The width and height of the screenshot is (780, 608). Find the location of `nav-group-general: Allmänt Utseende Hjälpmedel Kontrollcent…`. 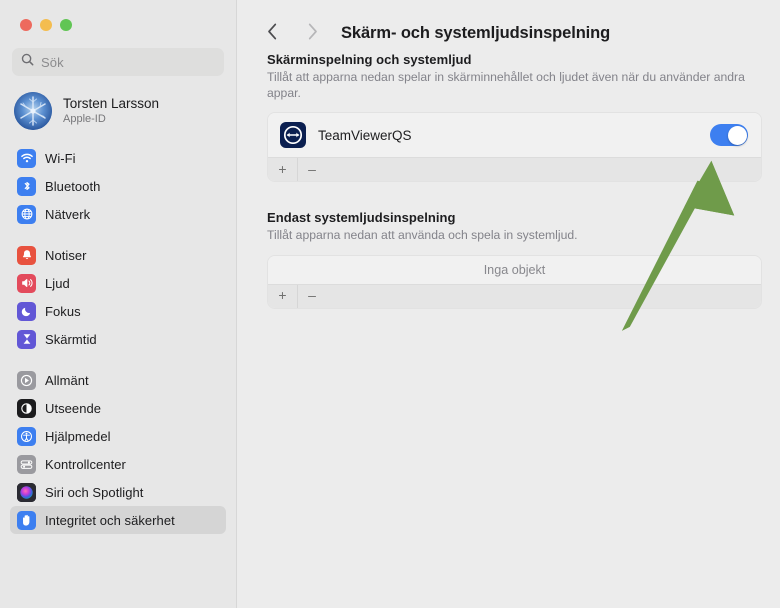

nav-group-general: Allmänt Utseende Hjälpmedel Kontrollcent… is located at coordinates (118, 450).